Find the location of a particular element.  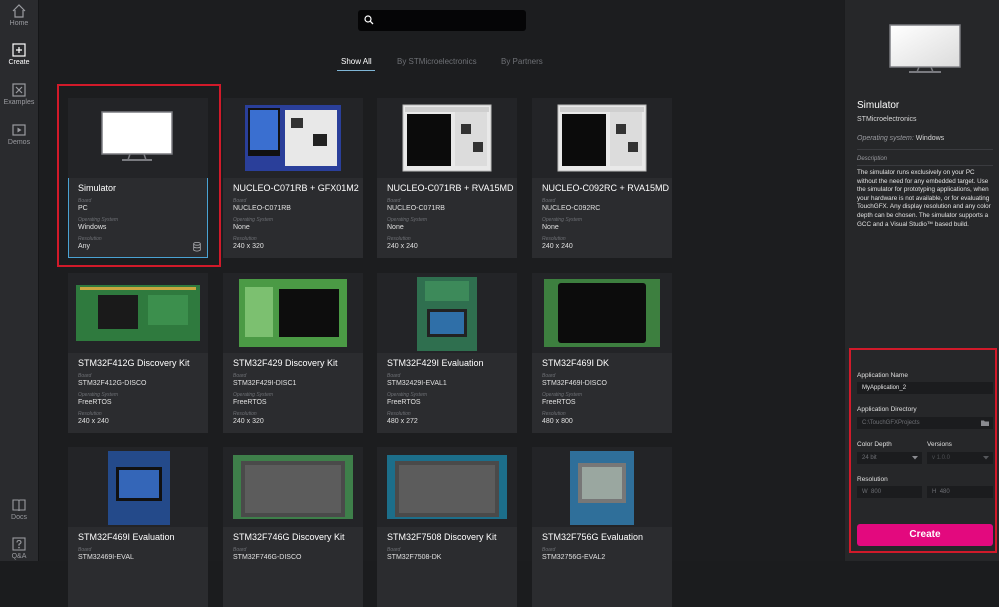

nav-qa: Q&A is located at coordinates (19, 548).